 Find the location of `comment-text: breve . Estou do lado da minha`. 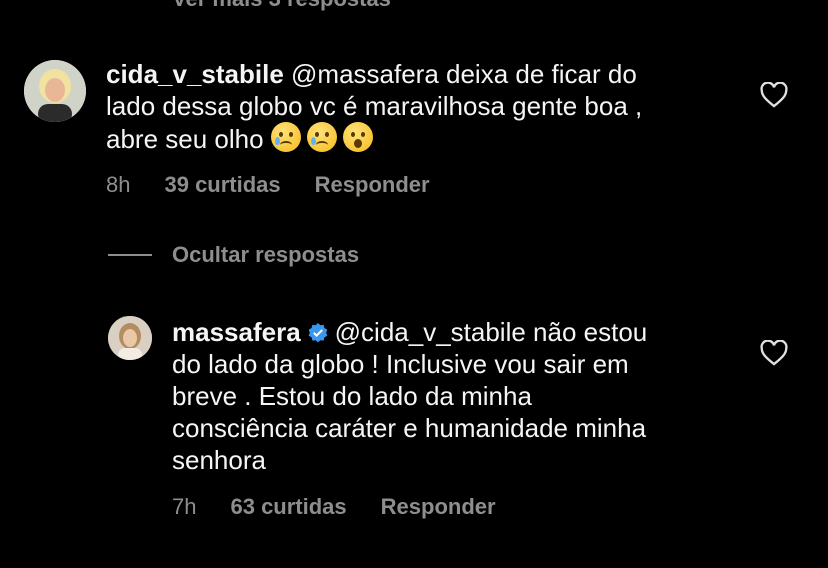

comment-text: breve . Estou do lado da minha is located at coordinates (352, 396).